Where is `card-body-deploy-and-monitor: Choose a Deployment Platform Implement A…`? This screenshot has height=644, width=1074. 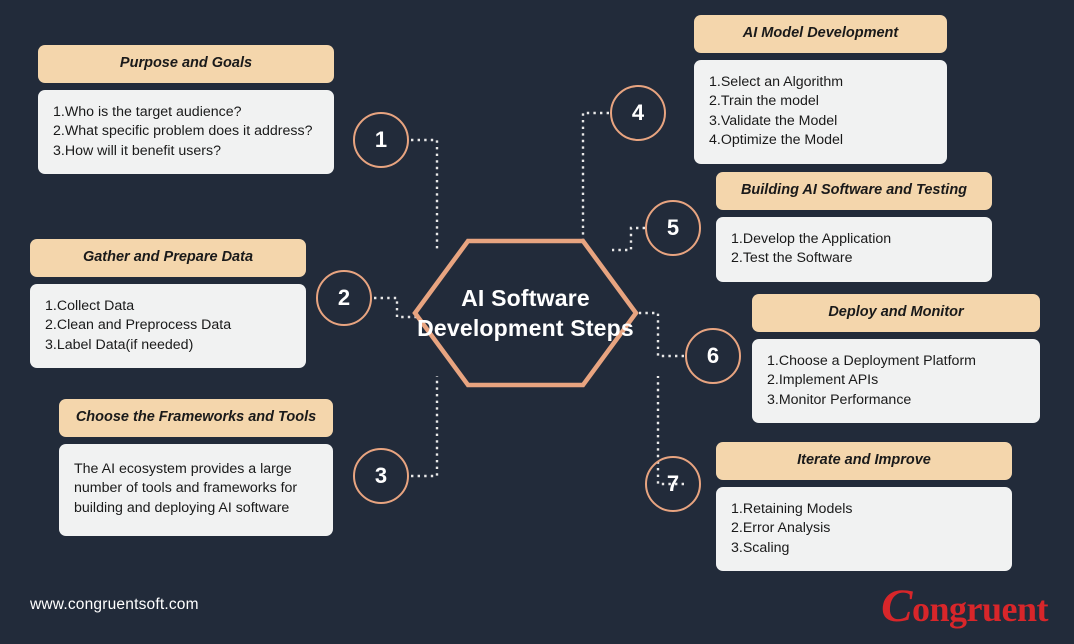
card-body-deploy-and-monitor: Choose a Deployment Platform Implement A… is located at coordinates (896, 381).